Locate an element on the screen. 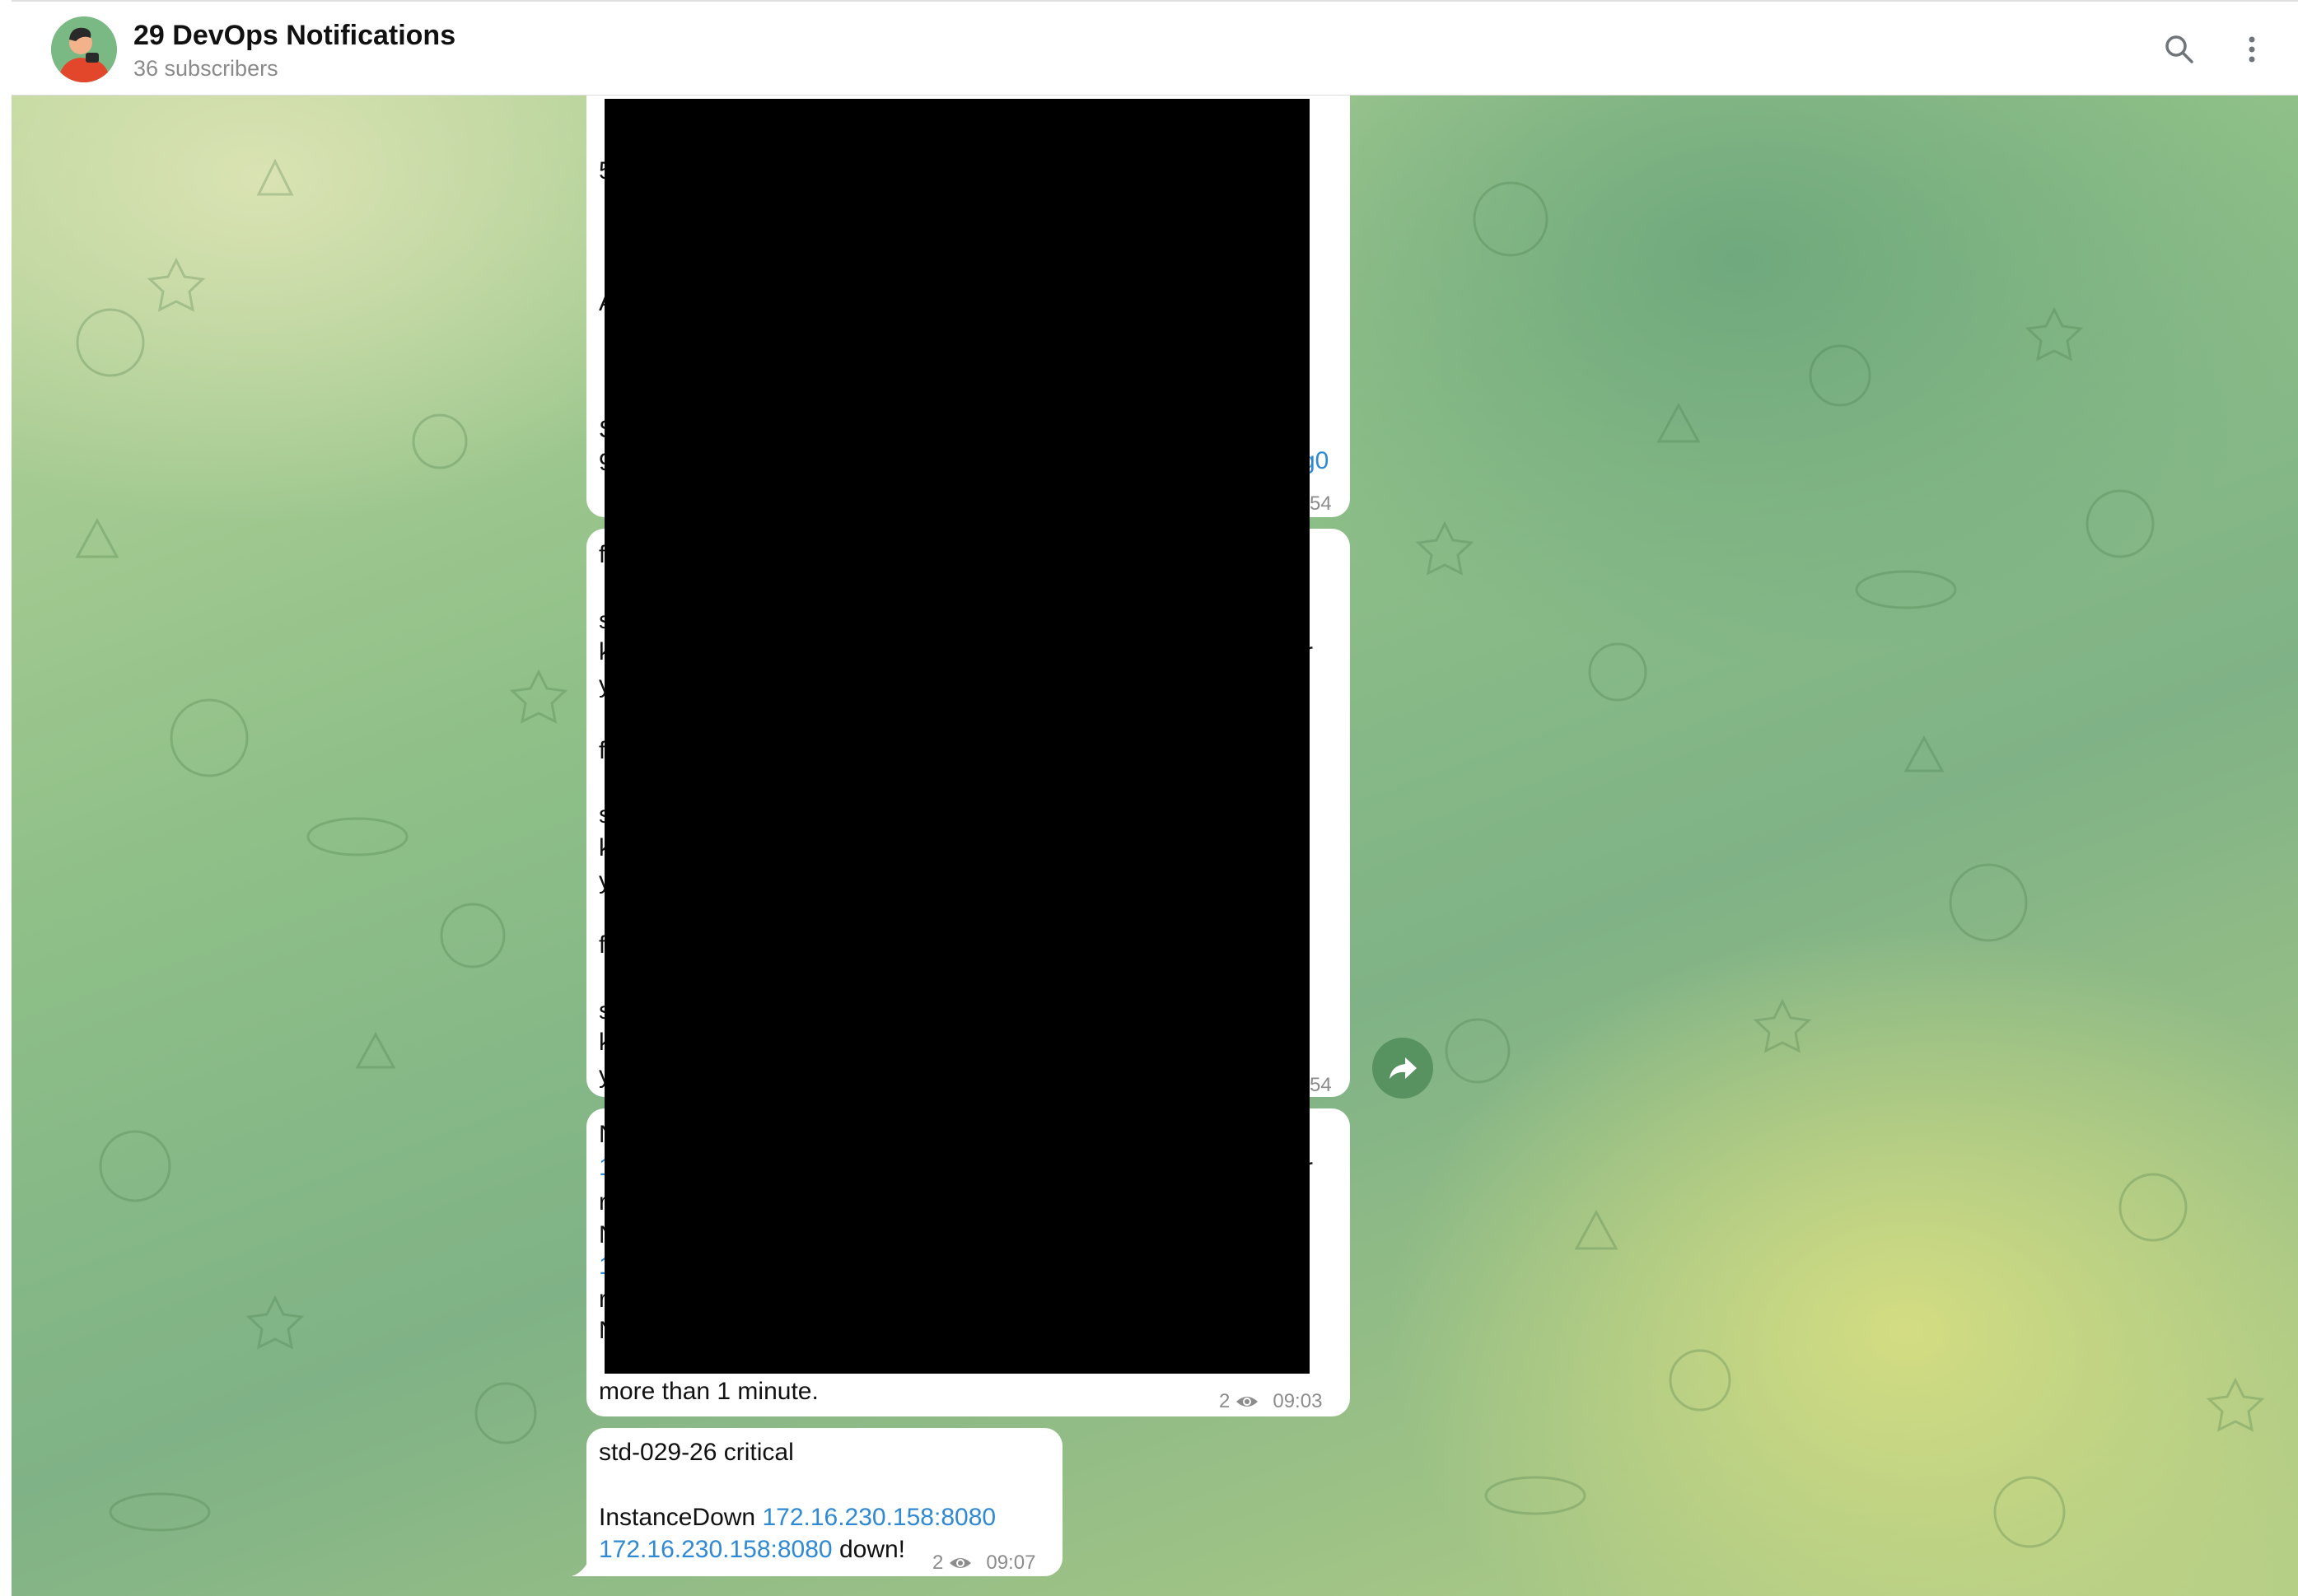  message-meta: 2 09:03 is located at coordinates (1270, 1401).